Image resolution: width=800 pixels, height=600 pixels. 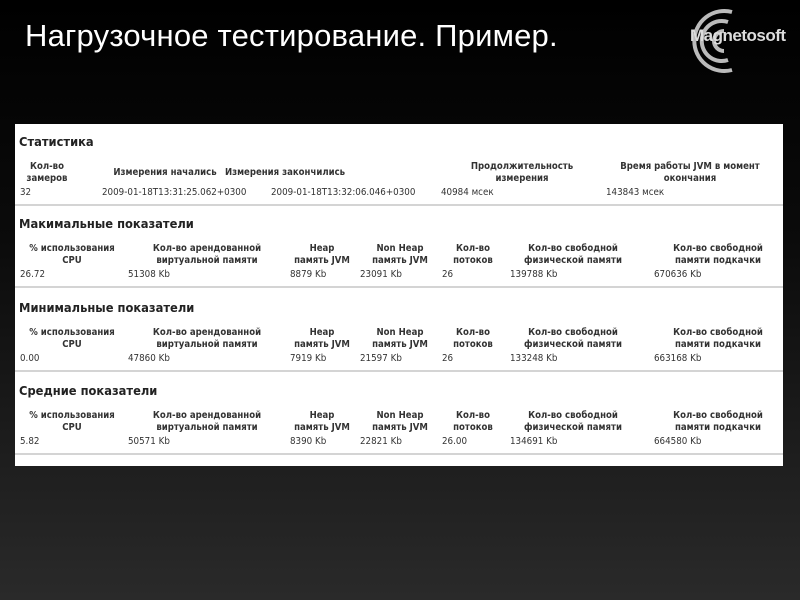 I want to click on metric-cell: 664580 Kb, so click(x=678, y=441).